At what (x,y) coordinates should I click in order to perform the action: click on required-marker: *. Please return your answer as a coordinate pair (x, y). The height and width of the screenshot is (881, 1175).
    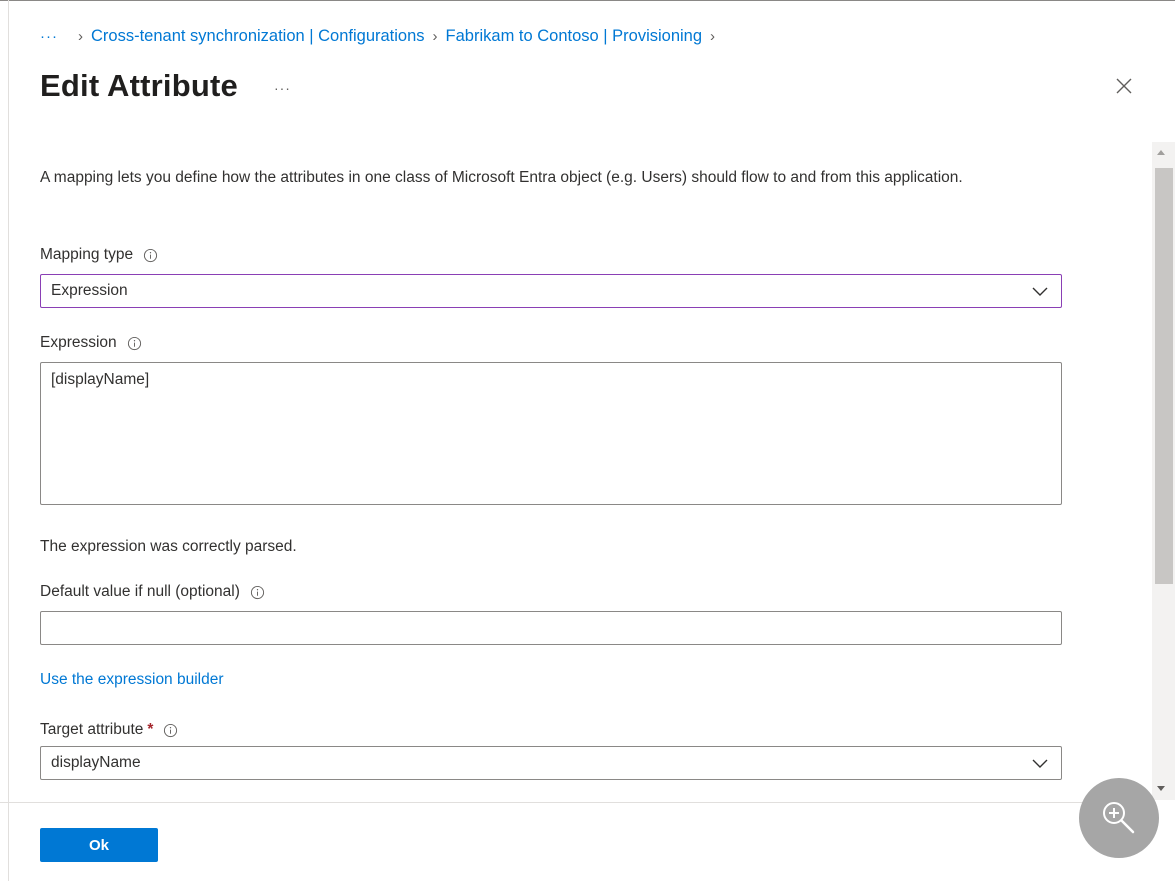
    Looking at the image, I should click on (150, 729).